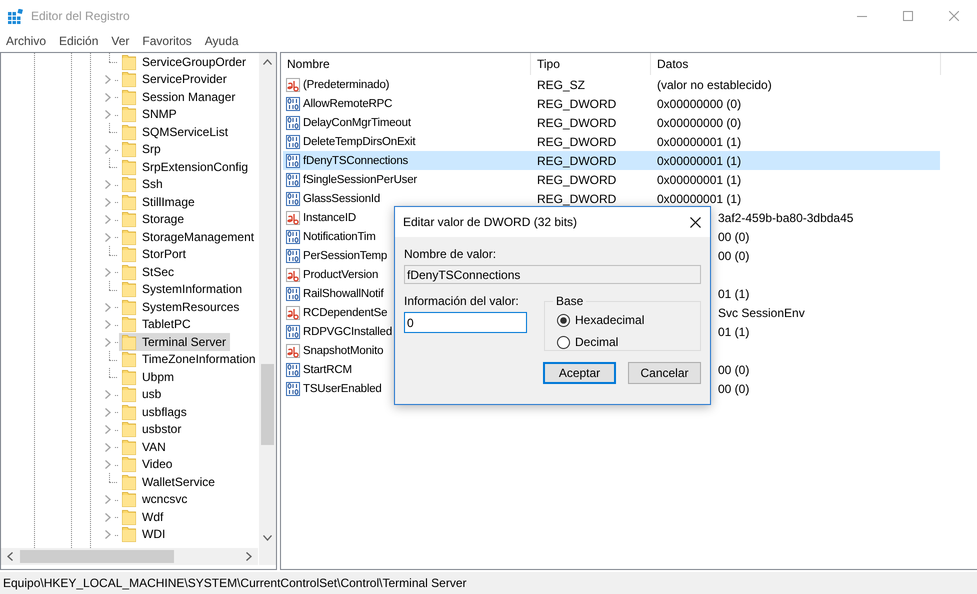 This screenshot has height=594, width=977. What do you see at coordinates (144, 534) in the screenshot?
I see `tree-item: WDI` at bounding box center [144, 534].